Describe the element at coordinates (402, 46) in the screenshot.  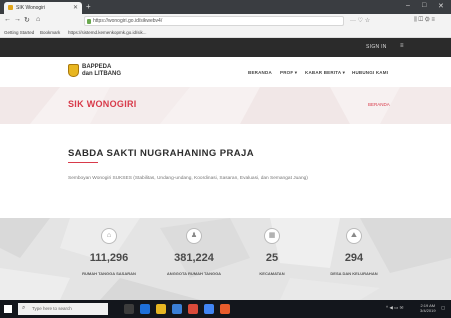
I see `menu-icon: ≡` at that location.